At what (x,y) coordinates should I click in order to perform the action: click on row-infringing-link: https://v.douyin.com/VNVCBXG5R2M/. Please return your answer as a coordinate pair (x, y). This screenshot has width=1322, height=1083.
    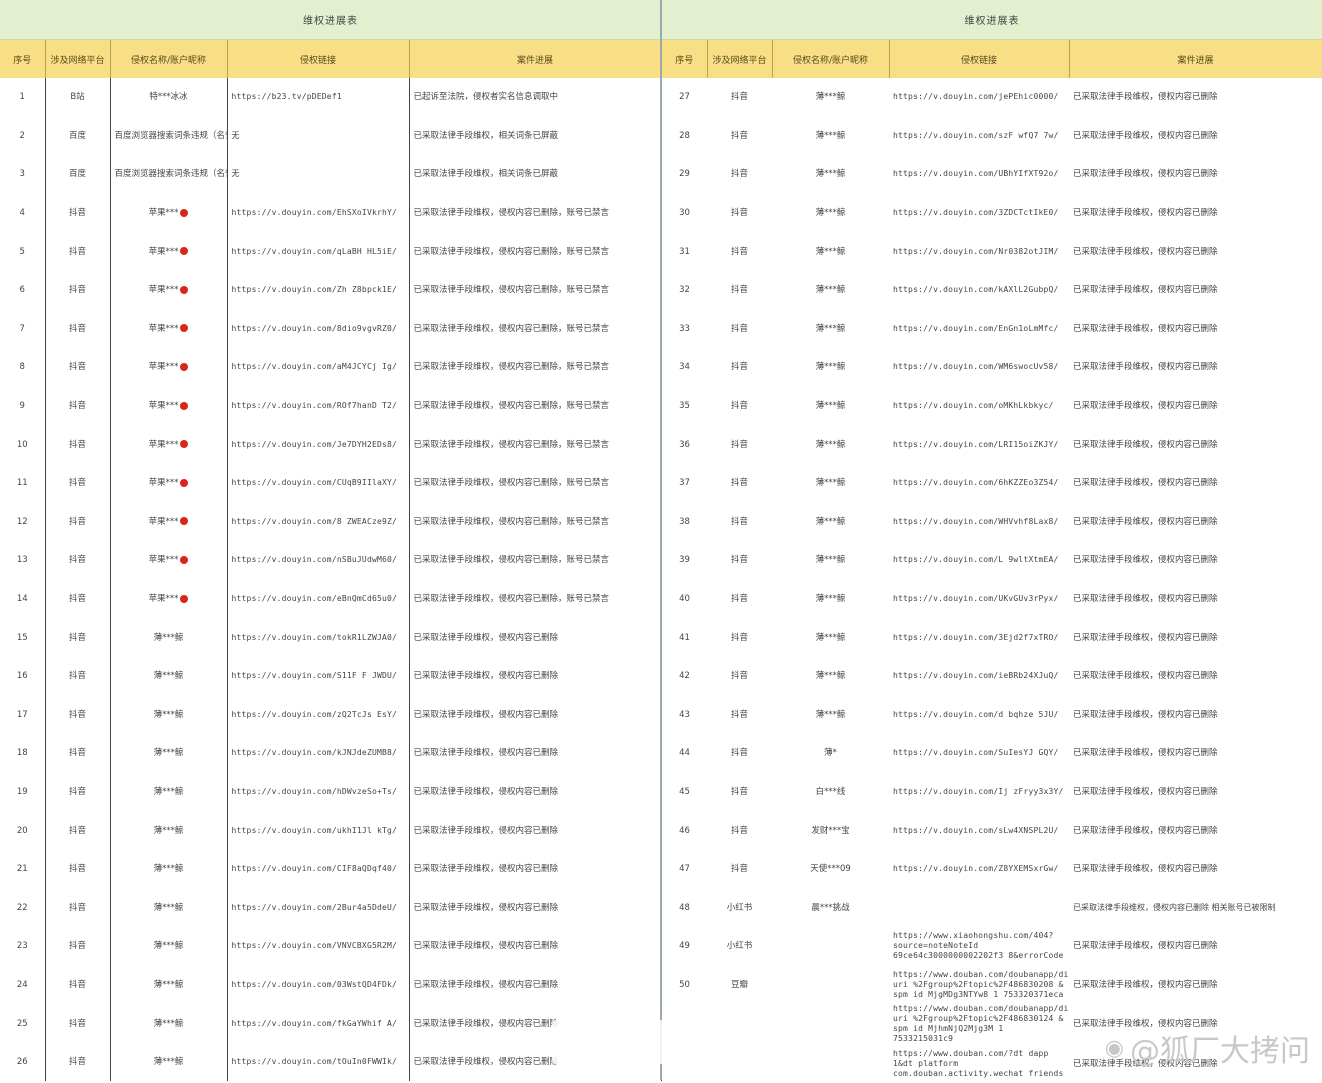
    Looking at the image, I should click on (318, 946).